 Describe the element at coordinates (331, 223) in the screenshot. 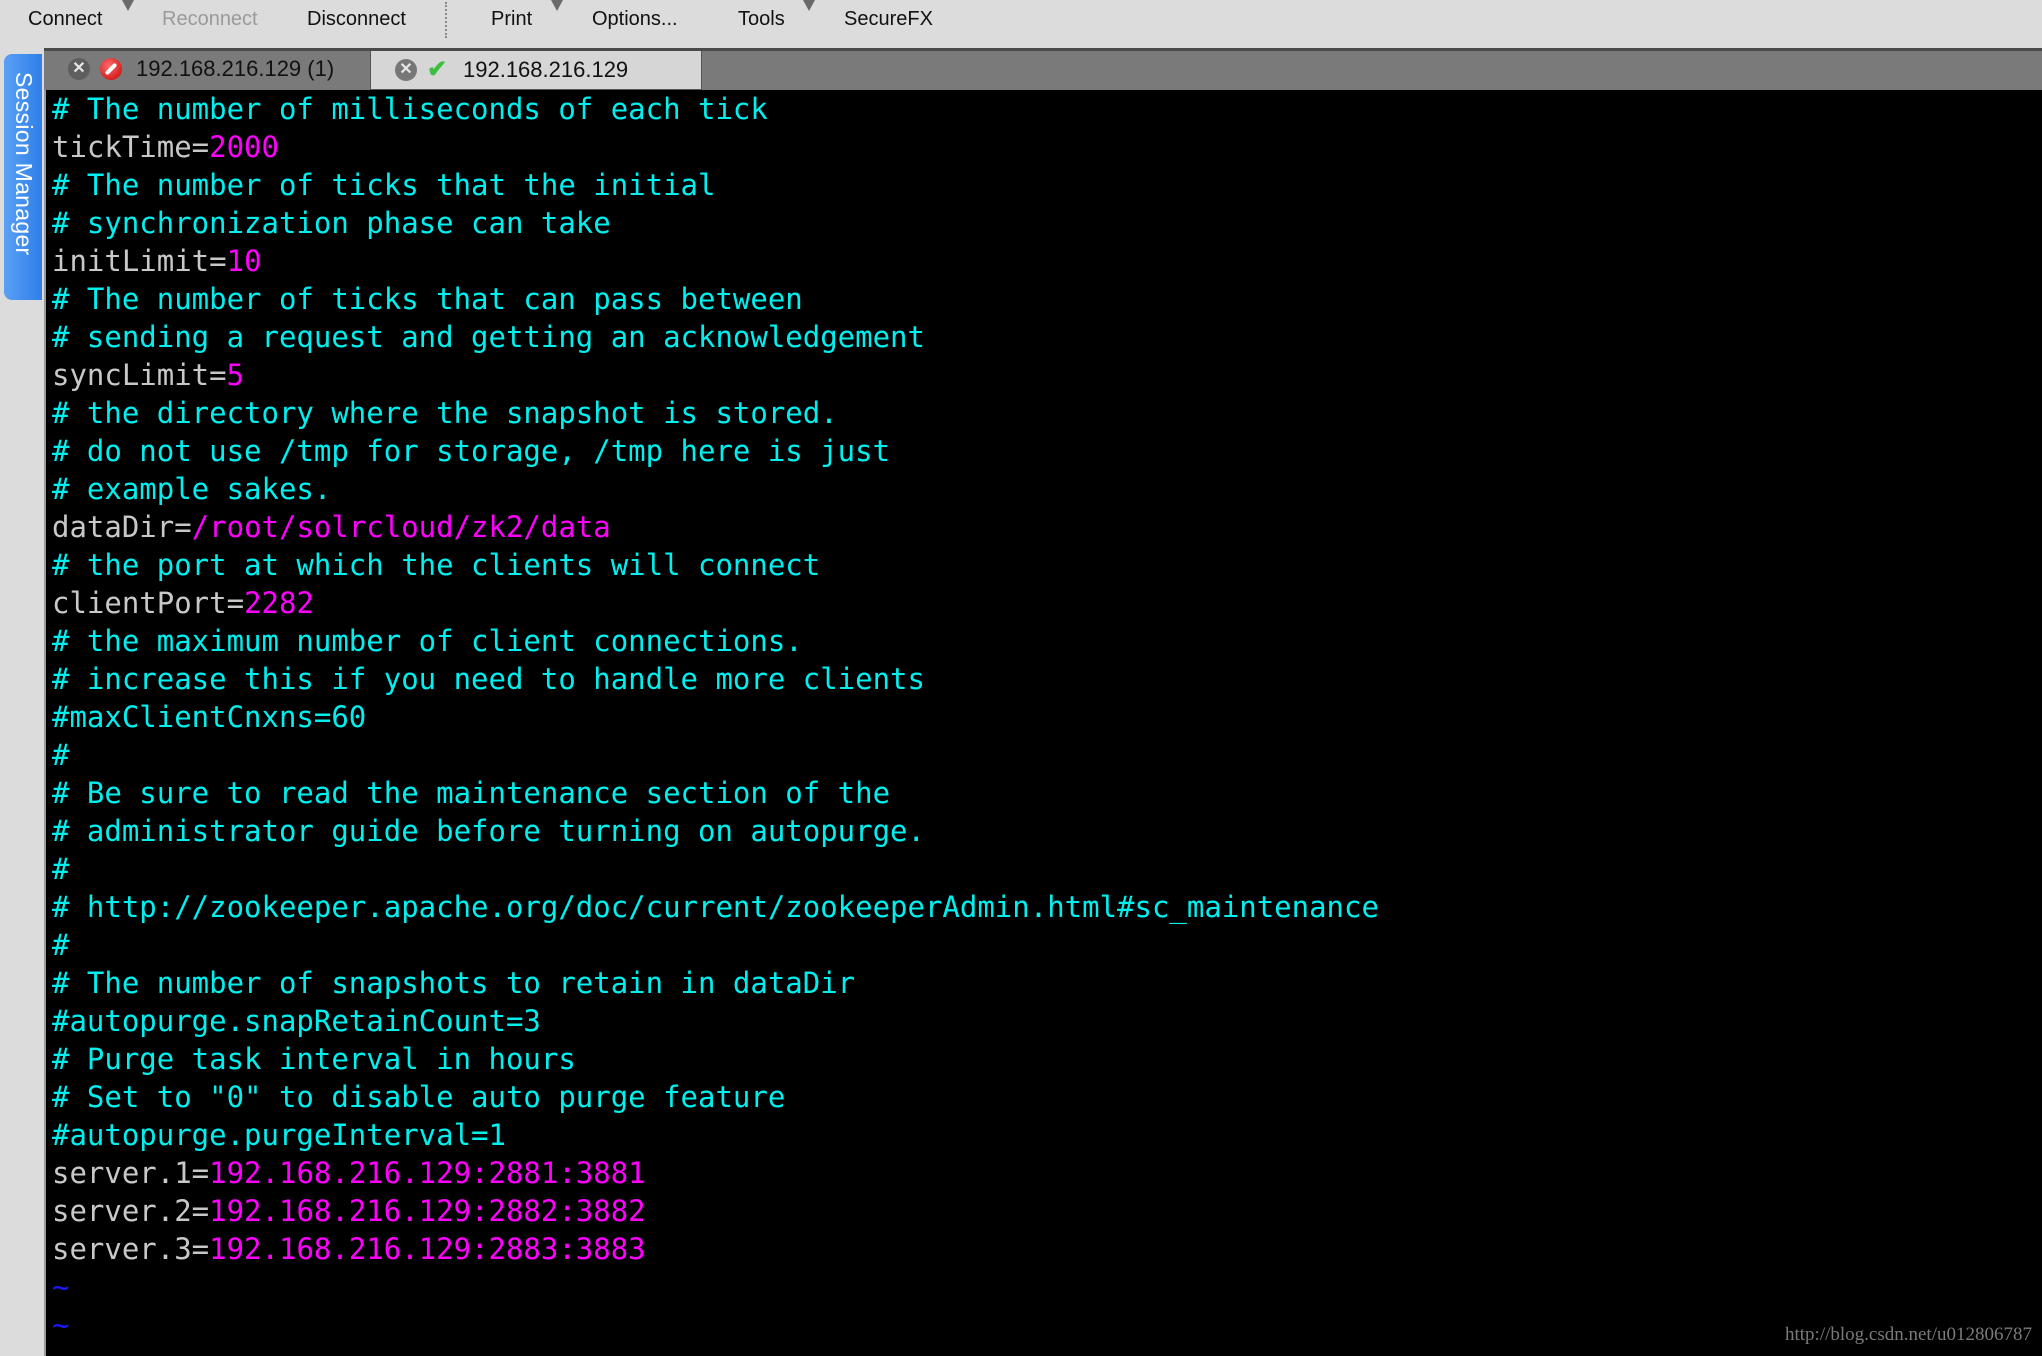

I see `comment-text: # synchronization phase can take` at that location.